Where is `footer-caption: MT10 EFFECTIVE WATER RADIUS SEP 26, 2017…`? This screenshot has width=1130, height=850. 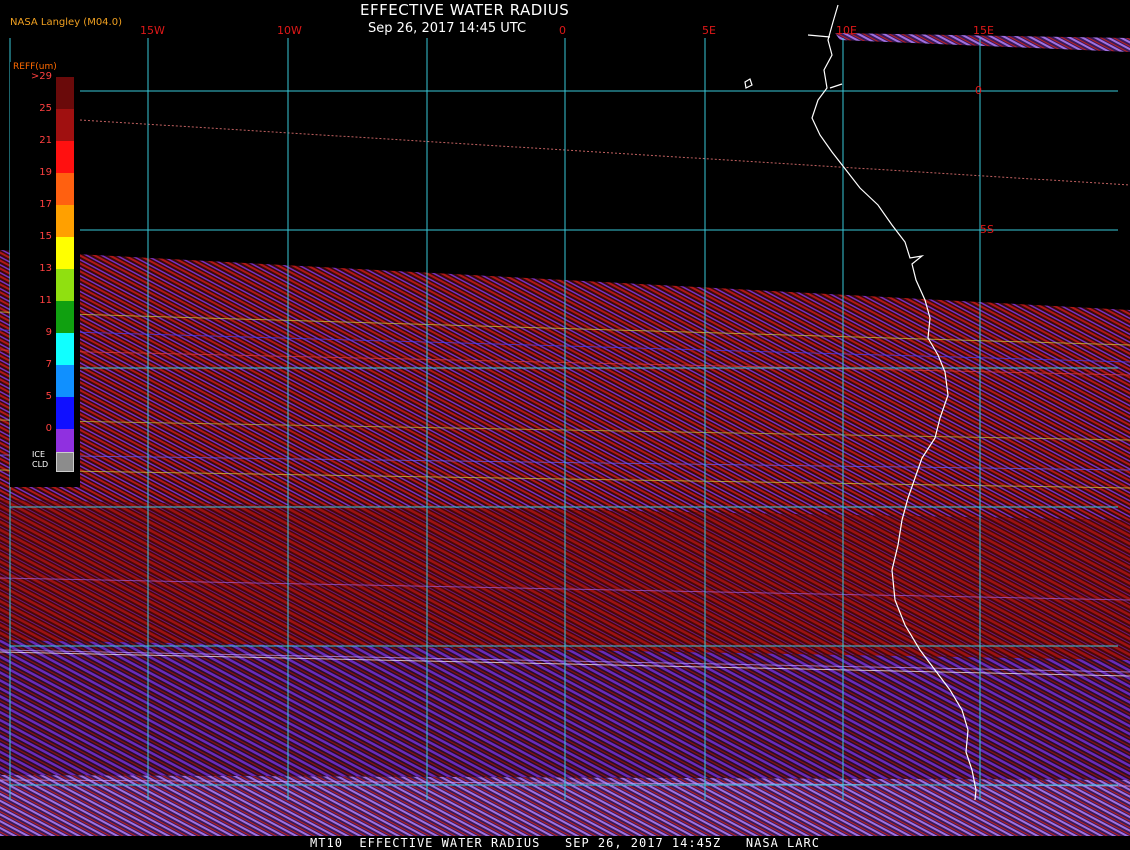 footer-caption: MT10 EFFECTIVE WATER RADIUS SEP 26, 2017… is located at coordinates (565, 843).